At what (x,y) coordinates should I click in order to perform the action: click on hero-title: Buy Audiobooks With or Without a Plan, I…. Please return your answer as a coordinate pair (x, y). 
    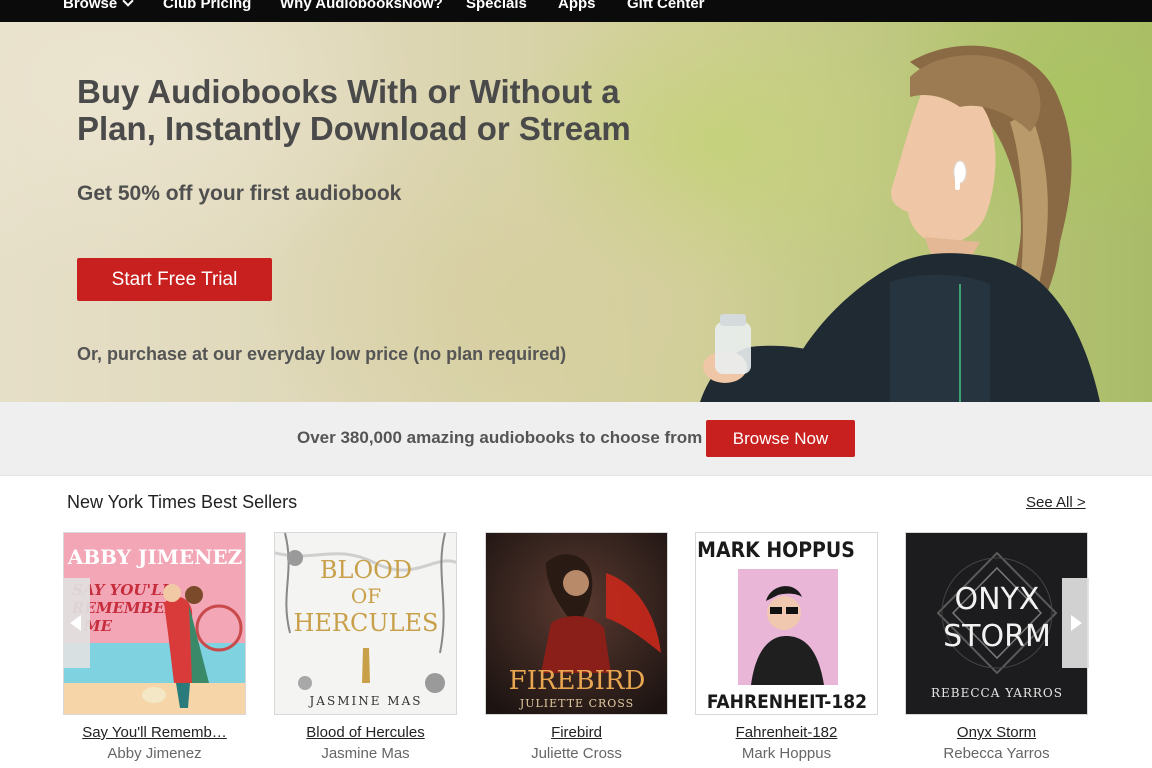
    Looking at the image, I should click on (354, 110).